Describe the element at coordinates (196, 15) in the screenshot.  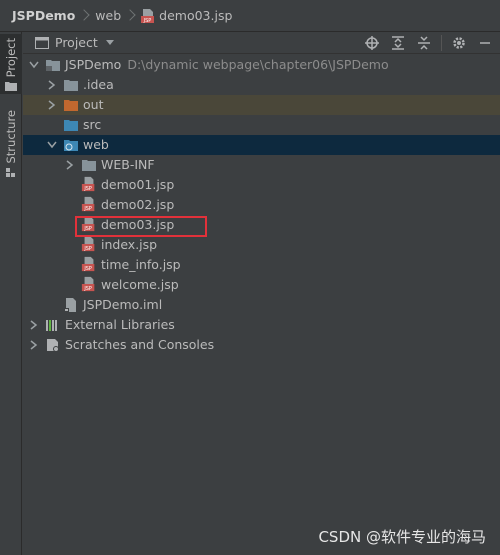
I see `breadcrumb-file-label: demo03.jsp` at that location.